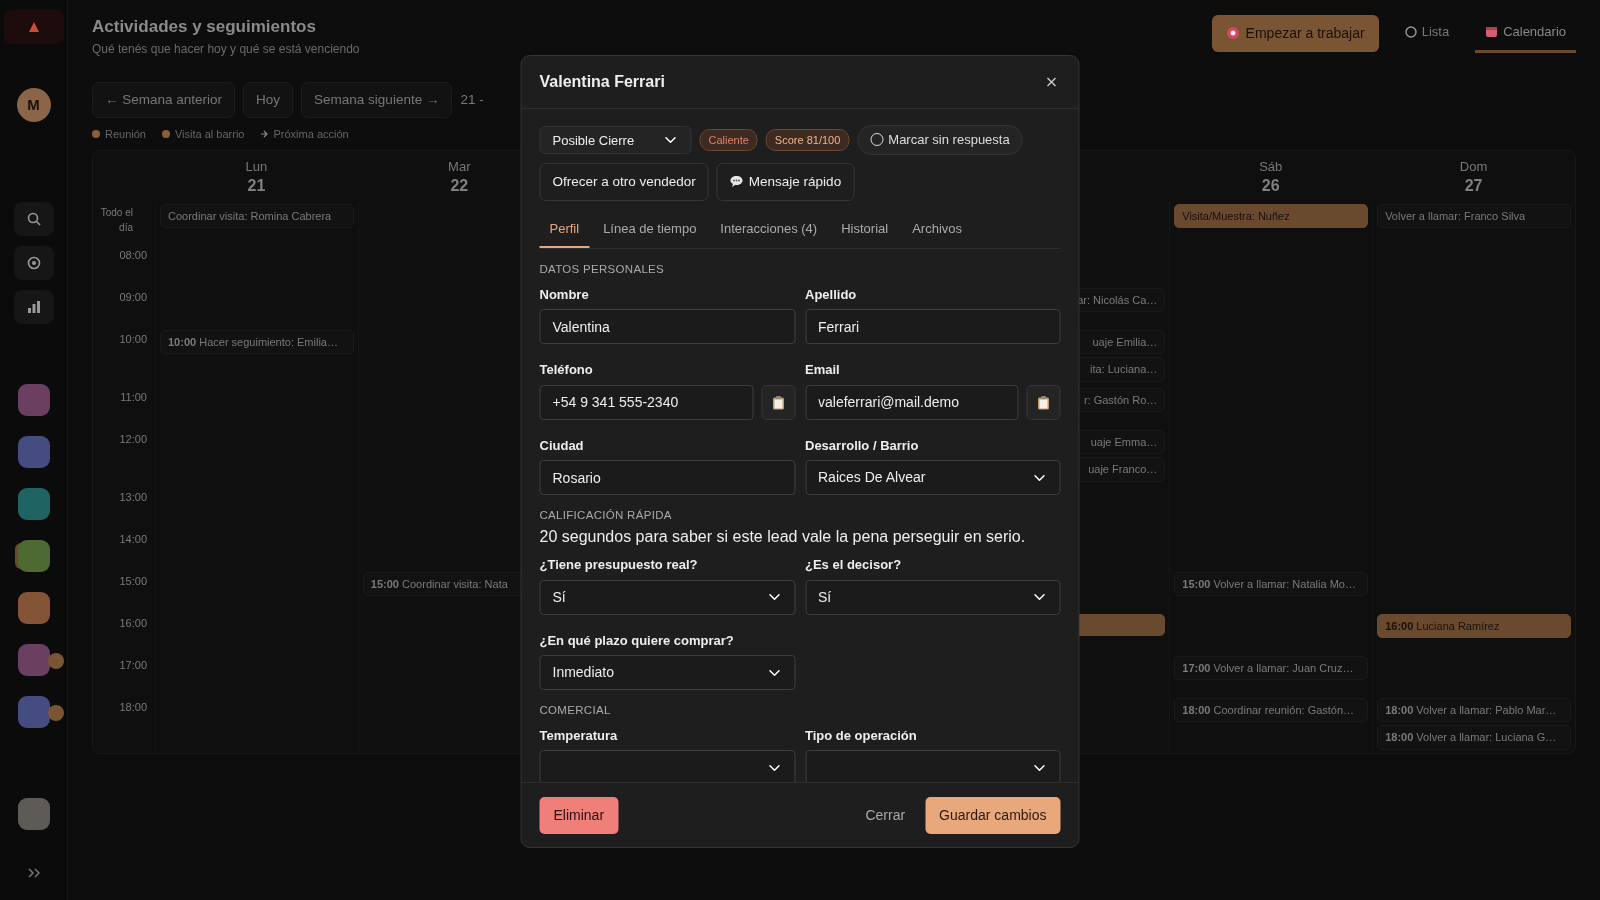  I want to click on day-number: 26, so click(1270, 186).